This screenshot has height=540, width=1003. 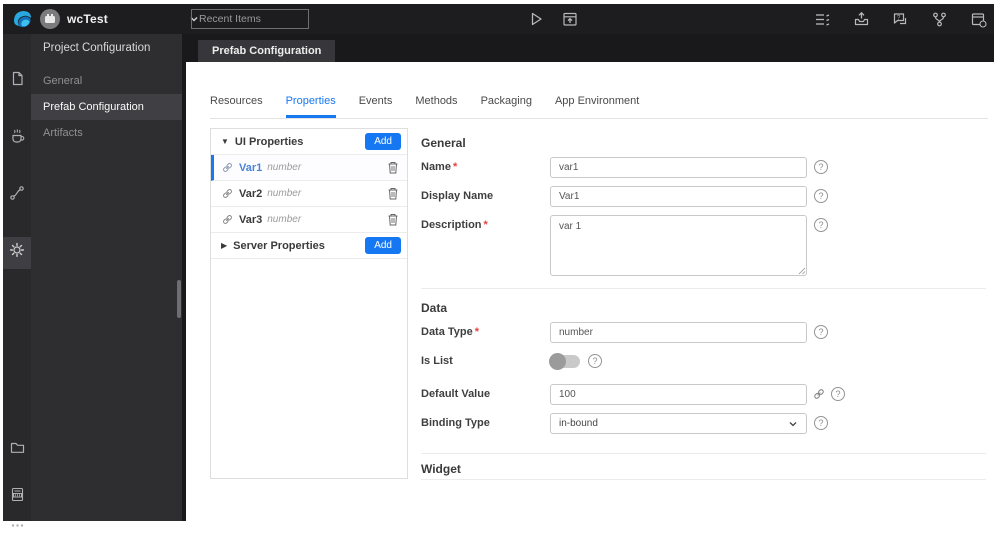 What do you see at coordinates (267, 51) in the screenshot?
I see `page-tab-prefab-configuration: Prefab Configuration` at bounding box center [267, 51].